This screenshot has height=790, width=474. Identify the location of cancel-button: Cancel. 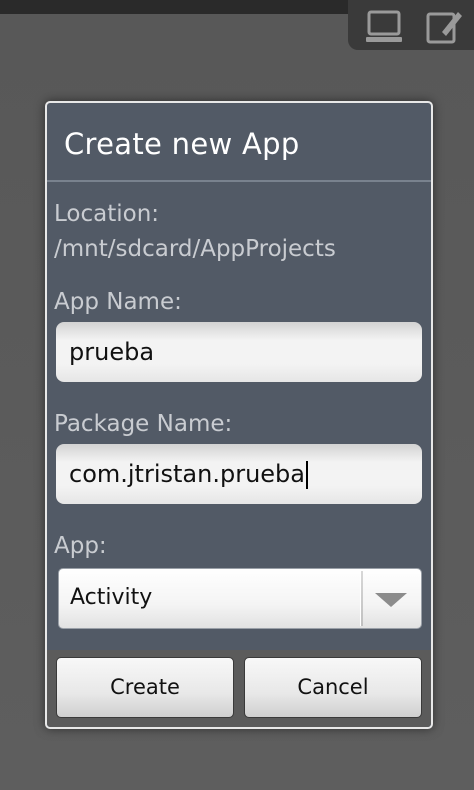
(333, 687).